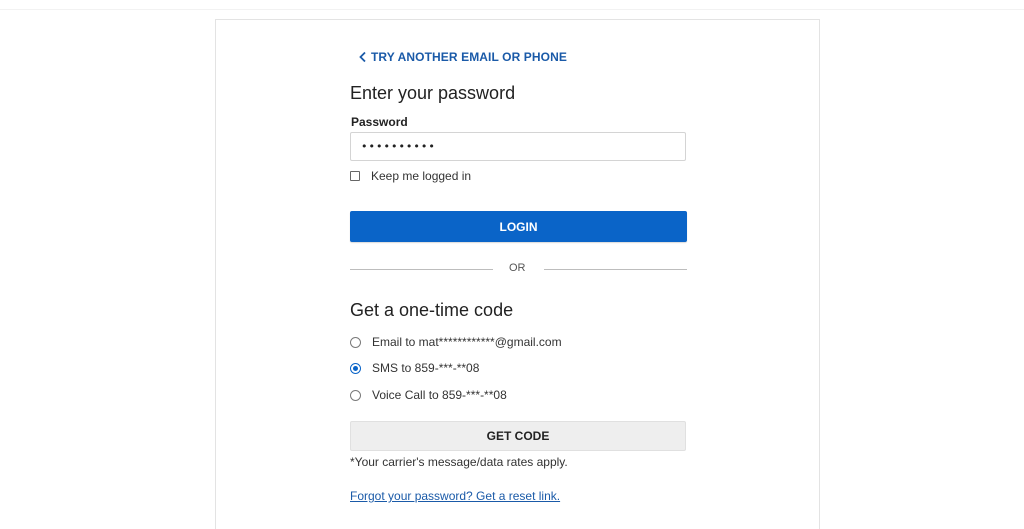  What do you see at coordinates (421, 176) in the screenshot?
I see `keep-logged-in-label: Keep me logged in` at bounding box center [421, 176].